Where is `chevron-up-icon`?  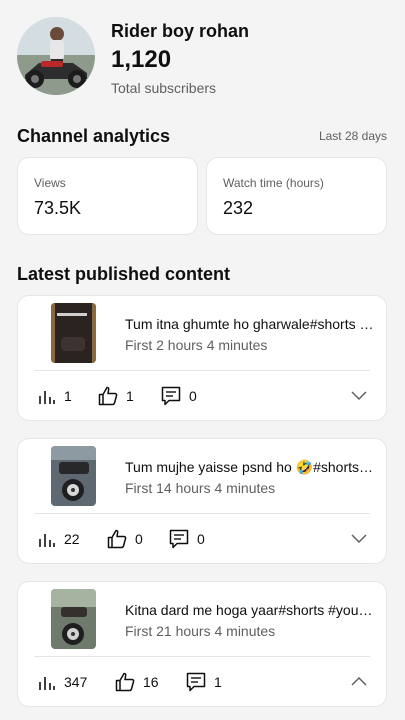
chevron-up-icon is located at coordinates (359, 681).